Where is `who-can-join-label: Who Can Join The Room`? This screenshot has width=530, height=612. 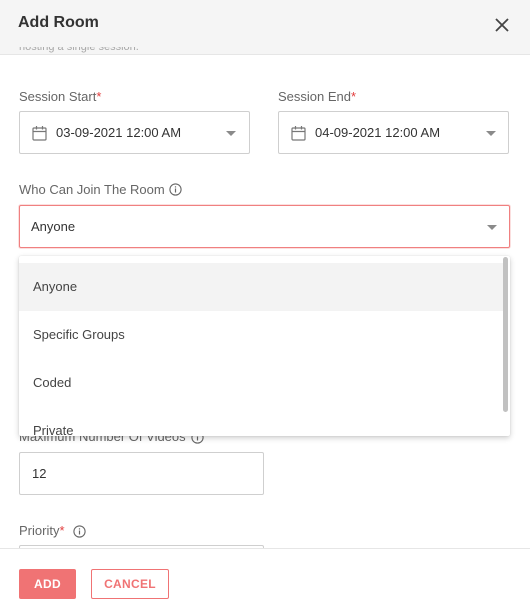
who-can-join-label: Who Can Join The Room is located at coordinates (92, 189).